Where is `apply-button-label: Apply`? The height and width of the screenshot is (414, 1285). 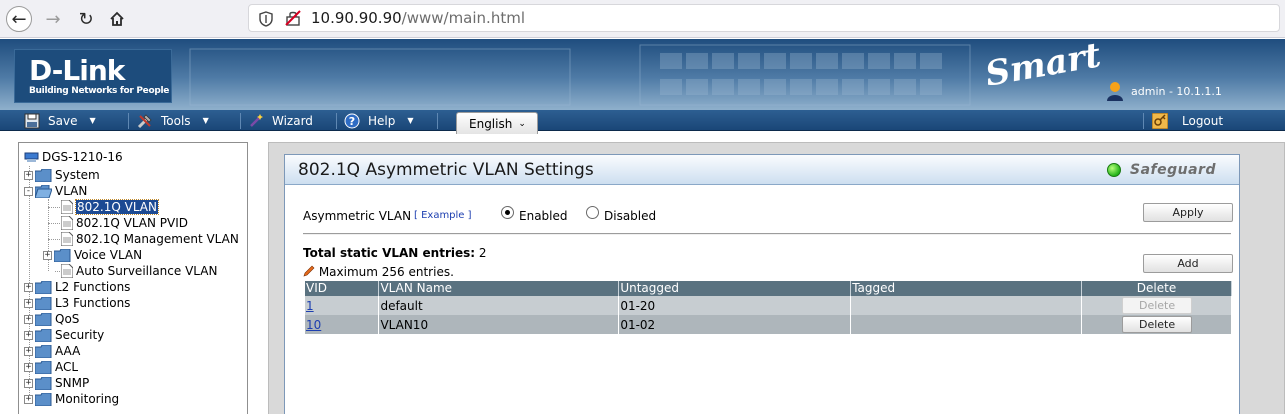 apply-button-label: Apply is located at coordinates (1188, 212).